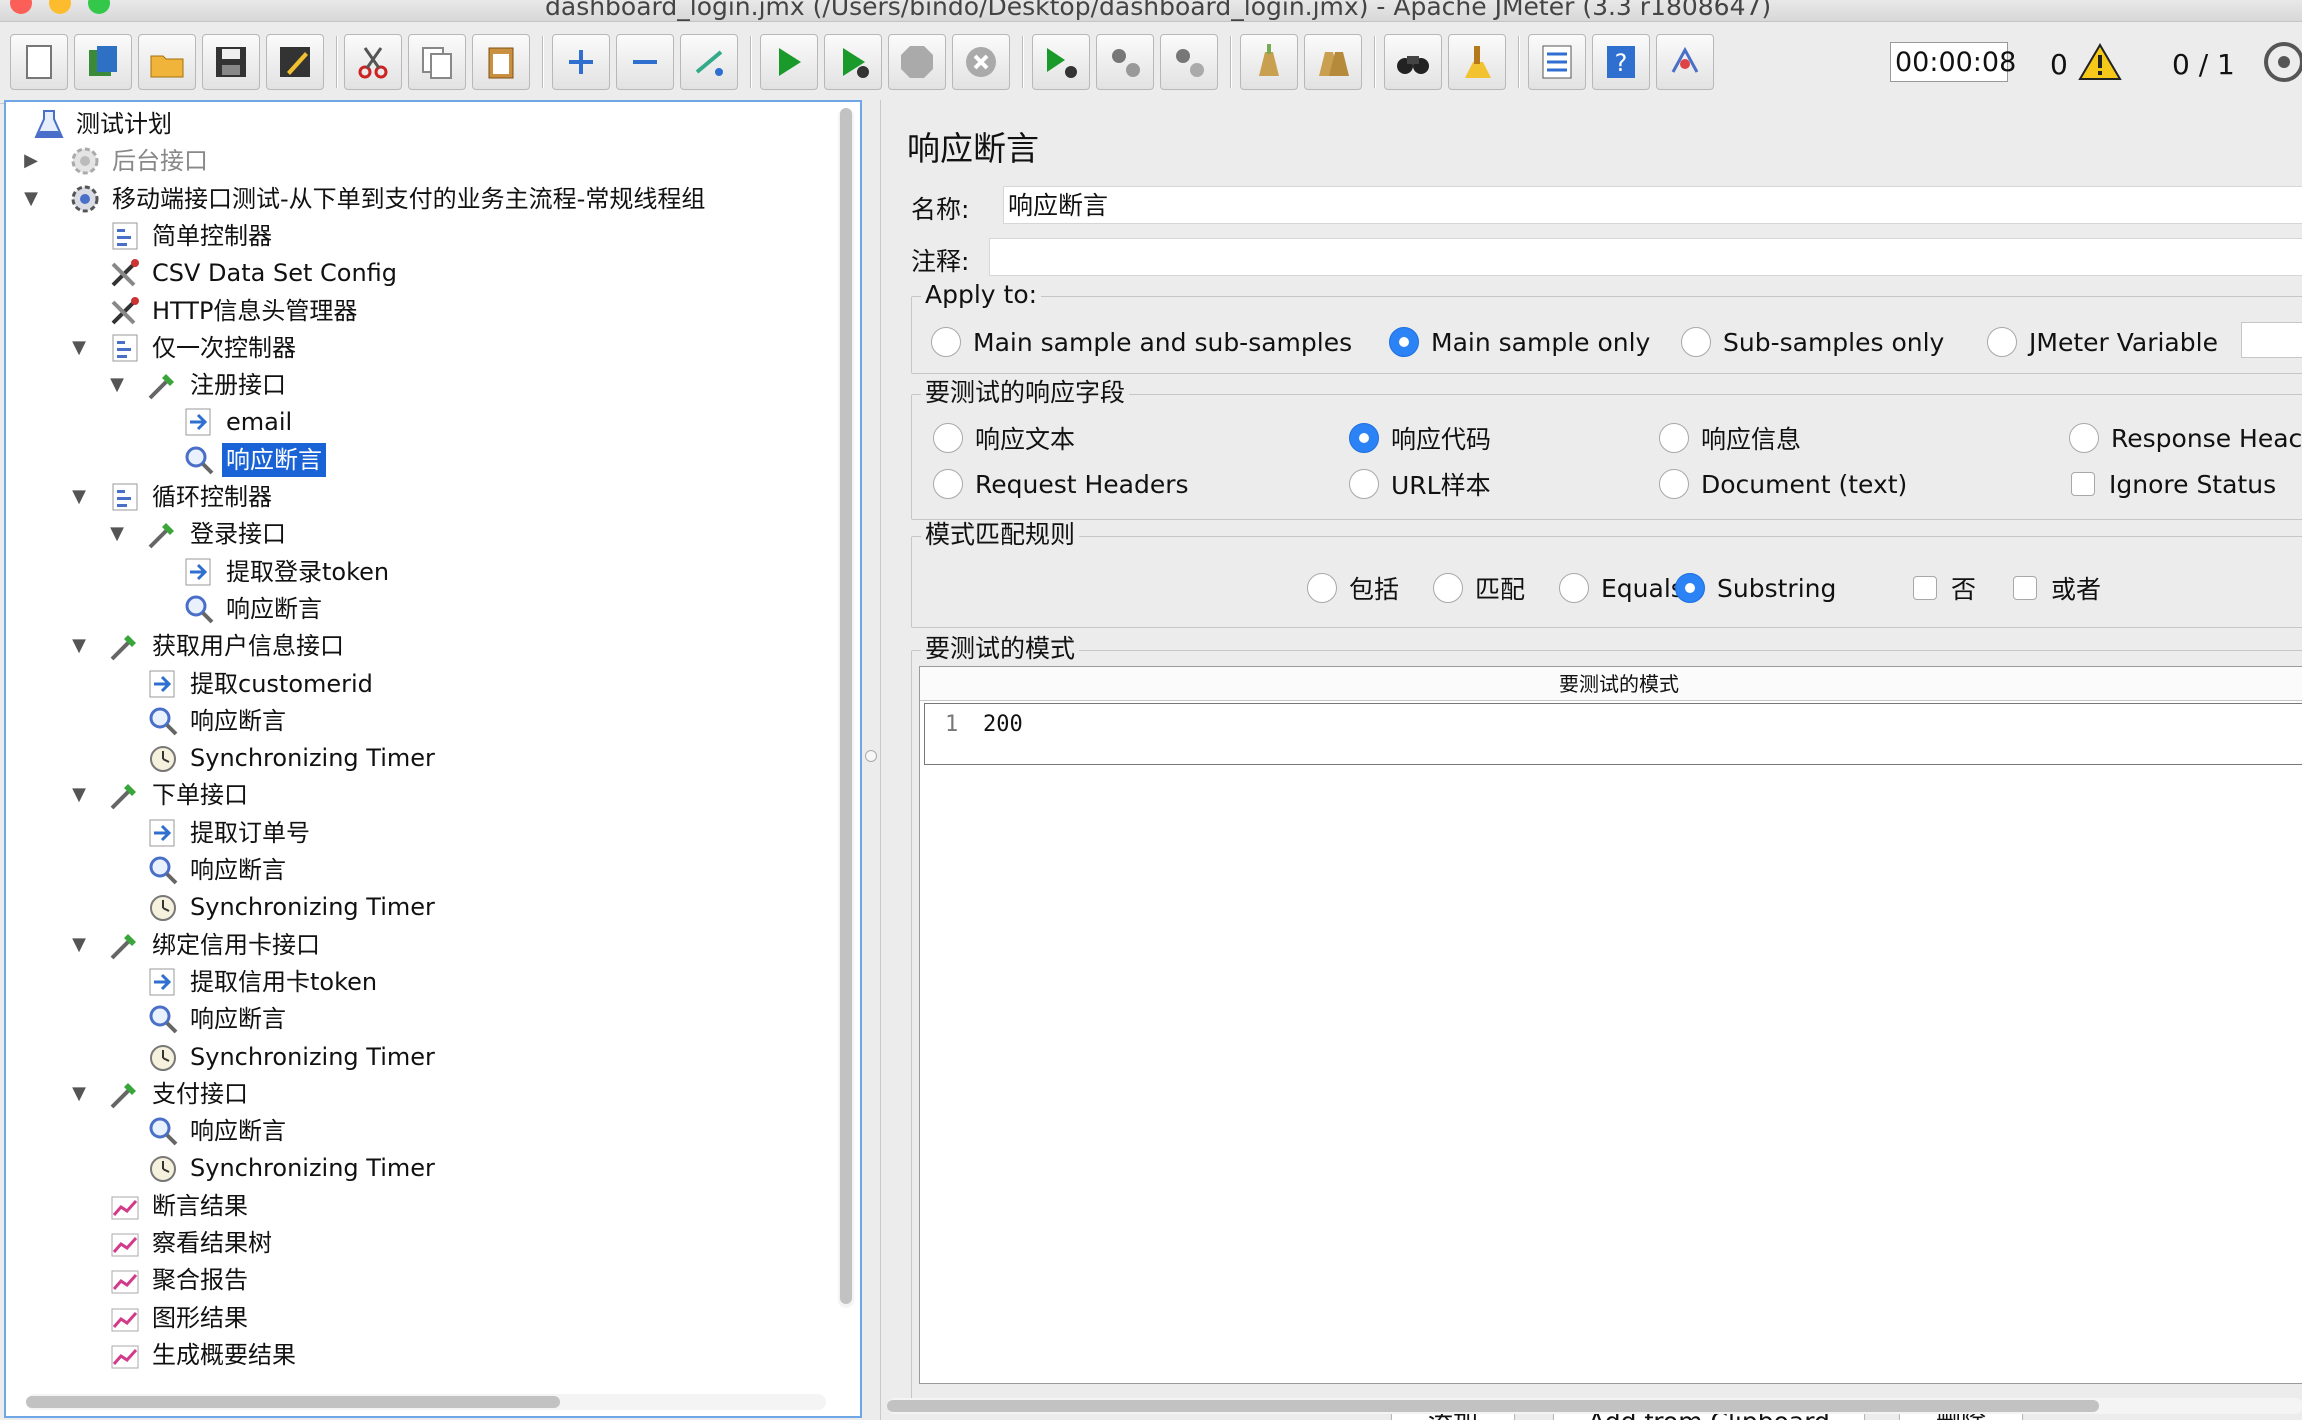 The image size is (2302, 1420). Describe the element at coordinates (191, 497) in the screenshot. I see `tree-node: 循环控制器` at that location.